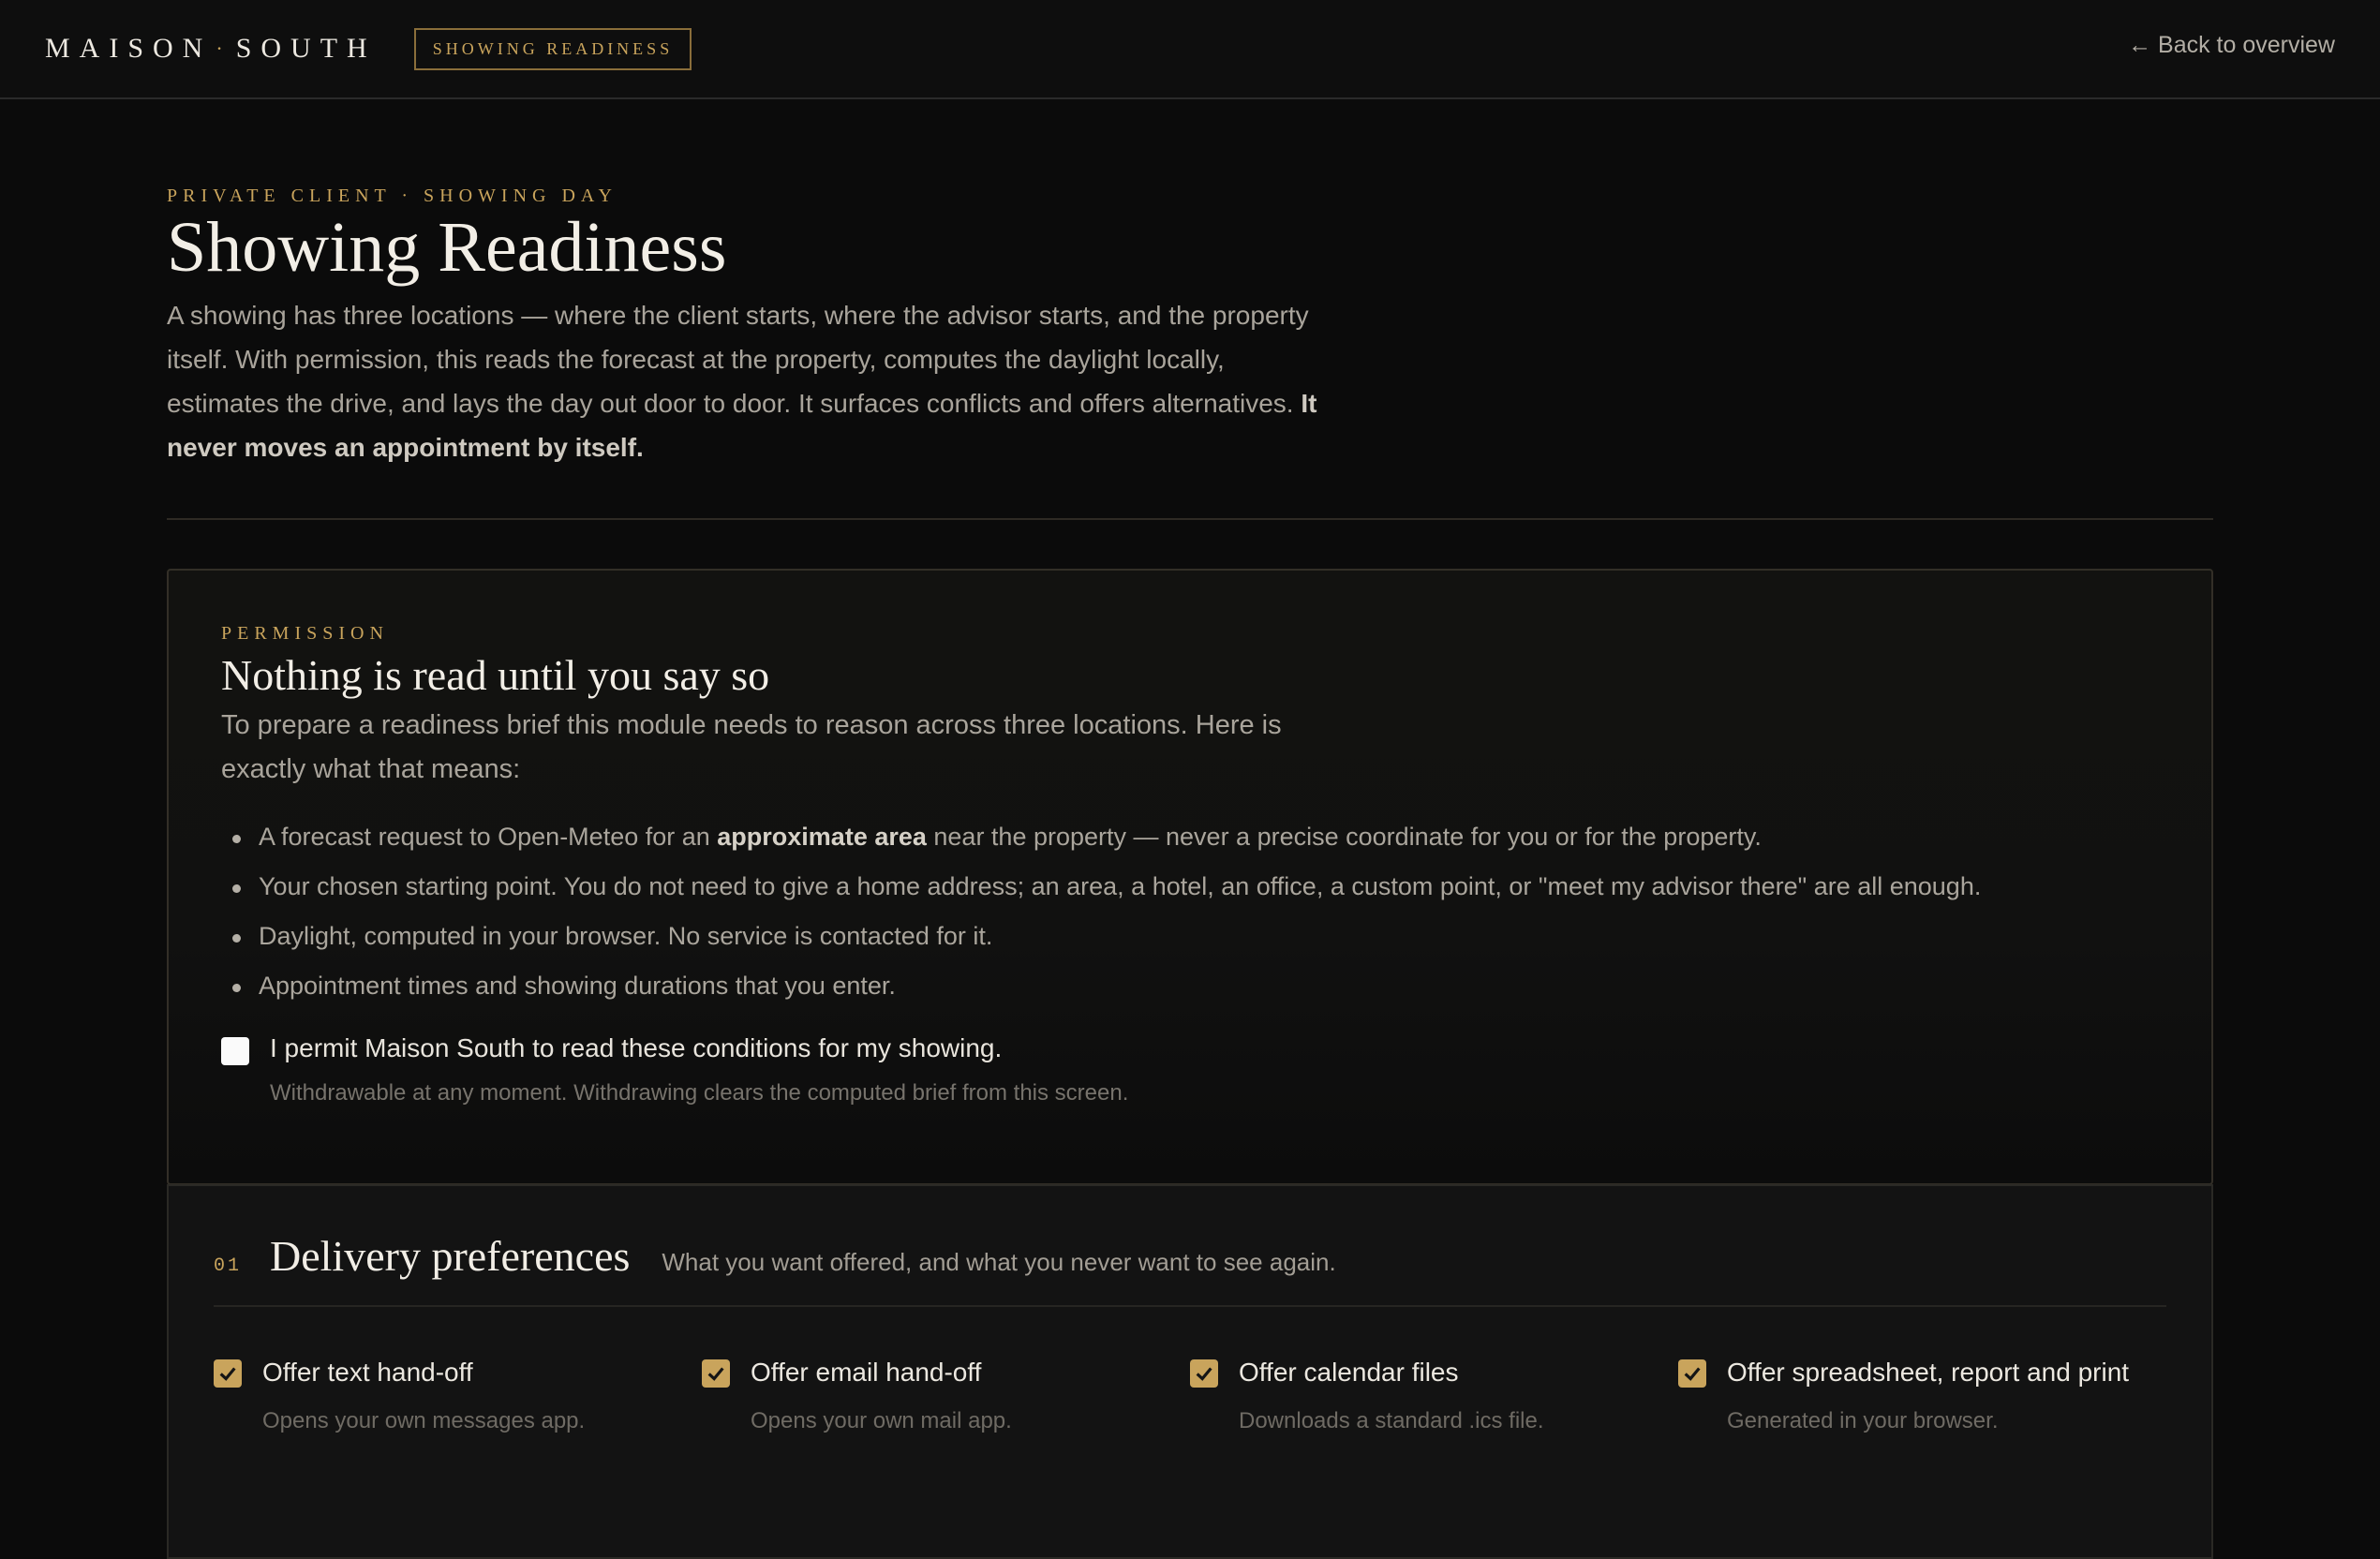  What do you see at coordinates (228, 1266) in the screenshot?
I see `section-number: 01` at bounding box center [228, 1266].